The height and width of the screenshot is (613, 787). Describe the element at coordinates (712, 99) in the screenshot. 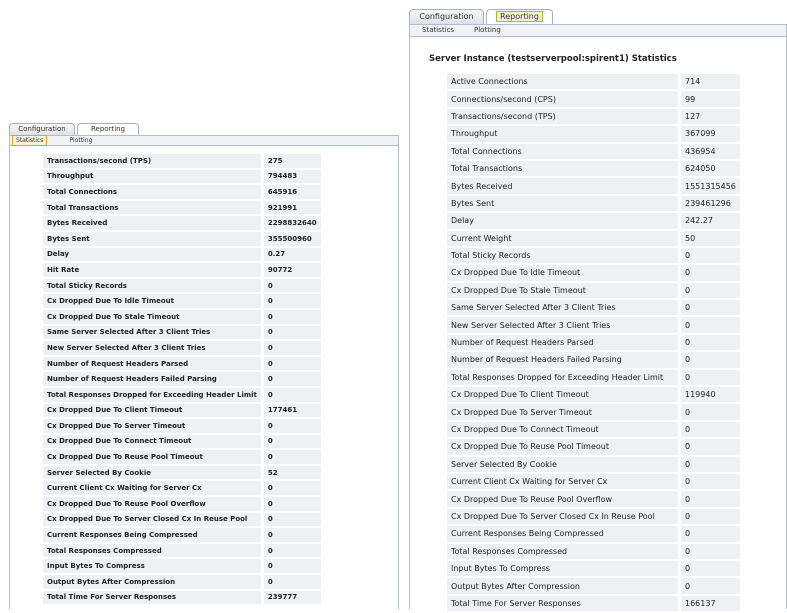

I see `stat-value: 99` at that location.